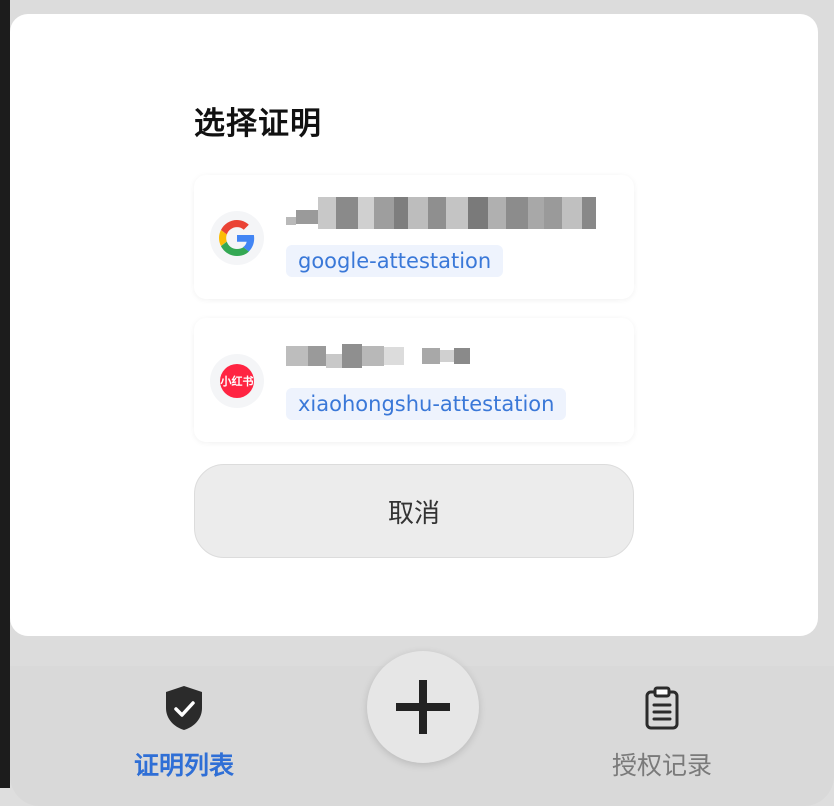 The image size is (834, 806). I want to click on attestation-tag: xiaohongshu-attestation, so click(426, 404).